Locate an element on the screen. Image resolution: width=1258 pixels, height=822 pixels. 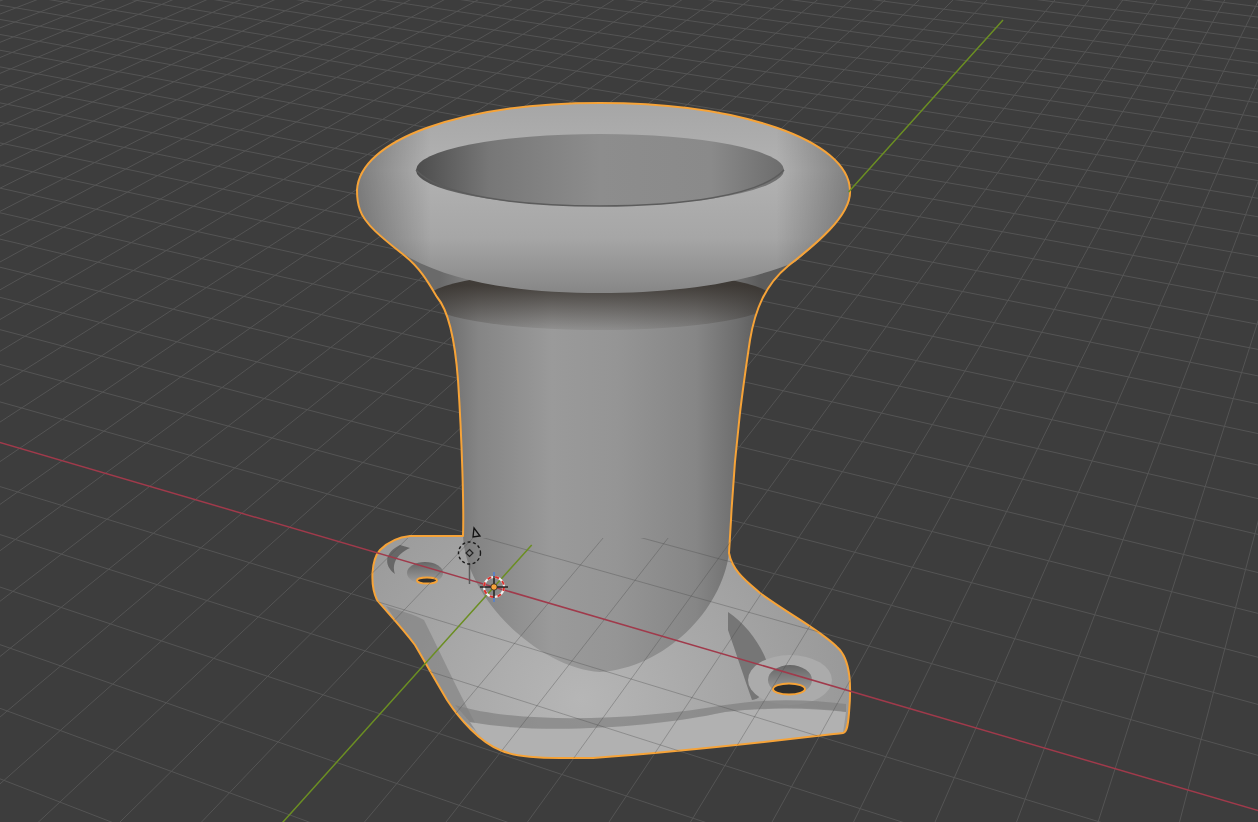
crosshair-icon is located at coordinates (494, 587).